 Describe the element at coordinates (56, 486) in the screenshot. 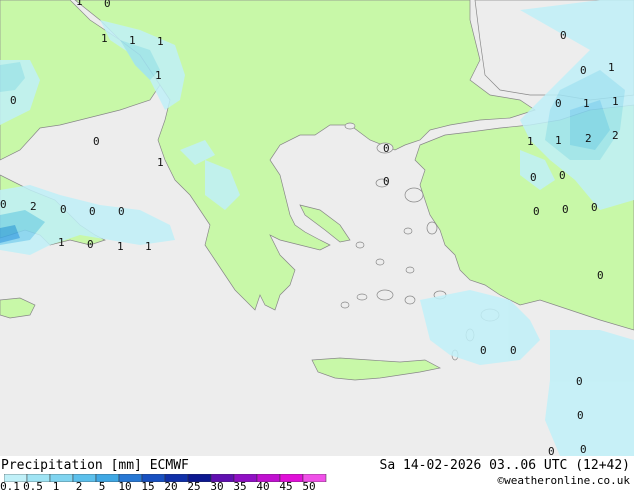

I see `colorbar-tick: 1` at that location.